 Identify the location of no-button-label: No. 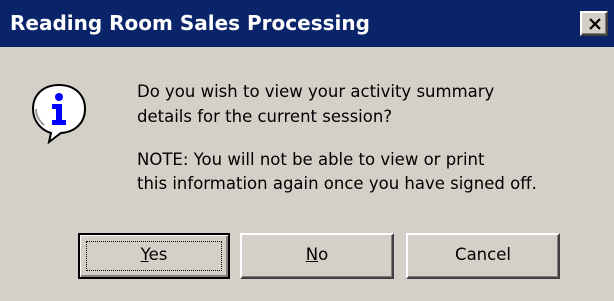
(317, 254).